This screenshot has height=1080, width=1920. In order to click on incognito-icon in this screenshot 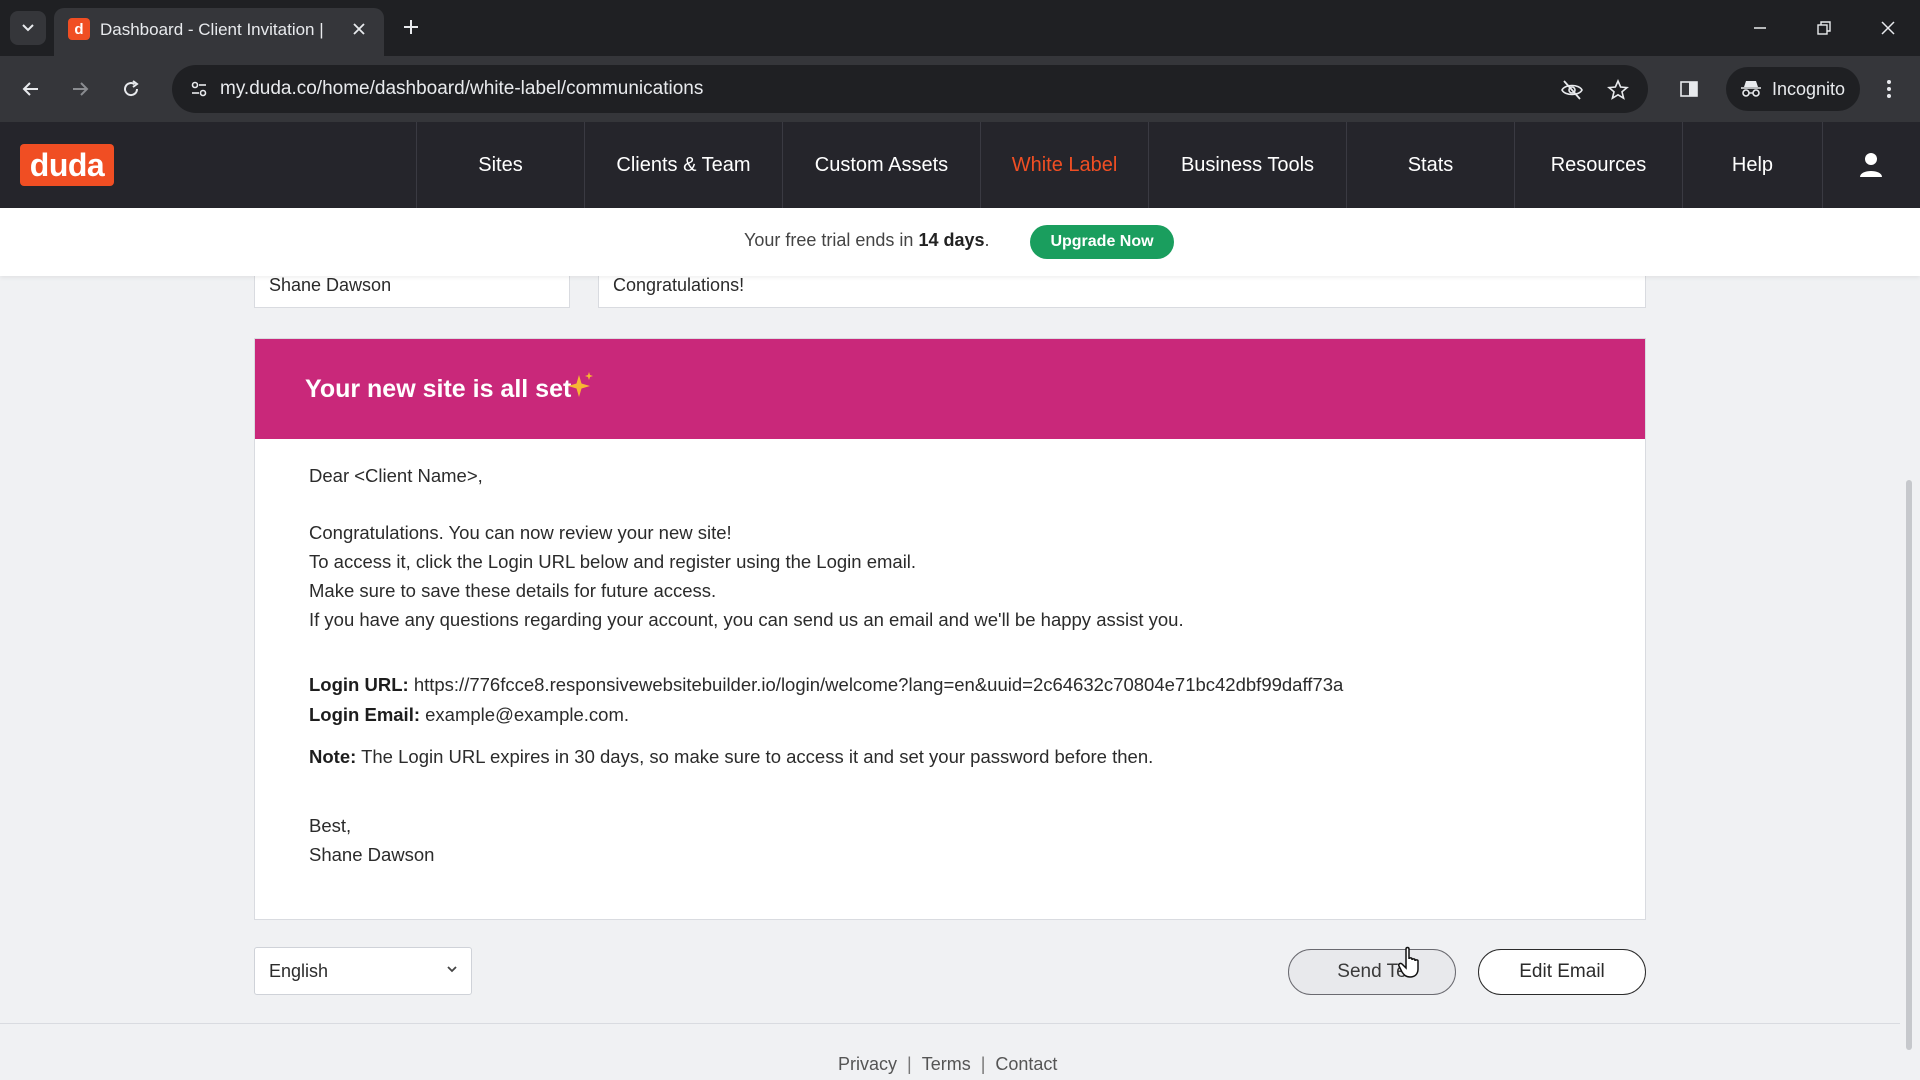, I will do `click(1751, 89)`.